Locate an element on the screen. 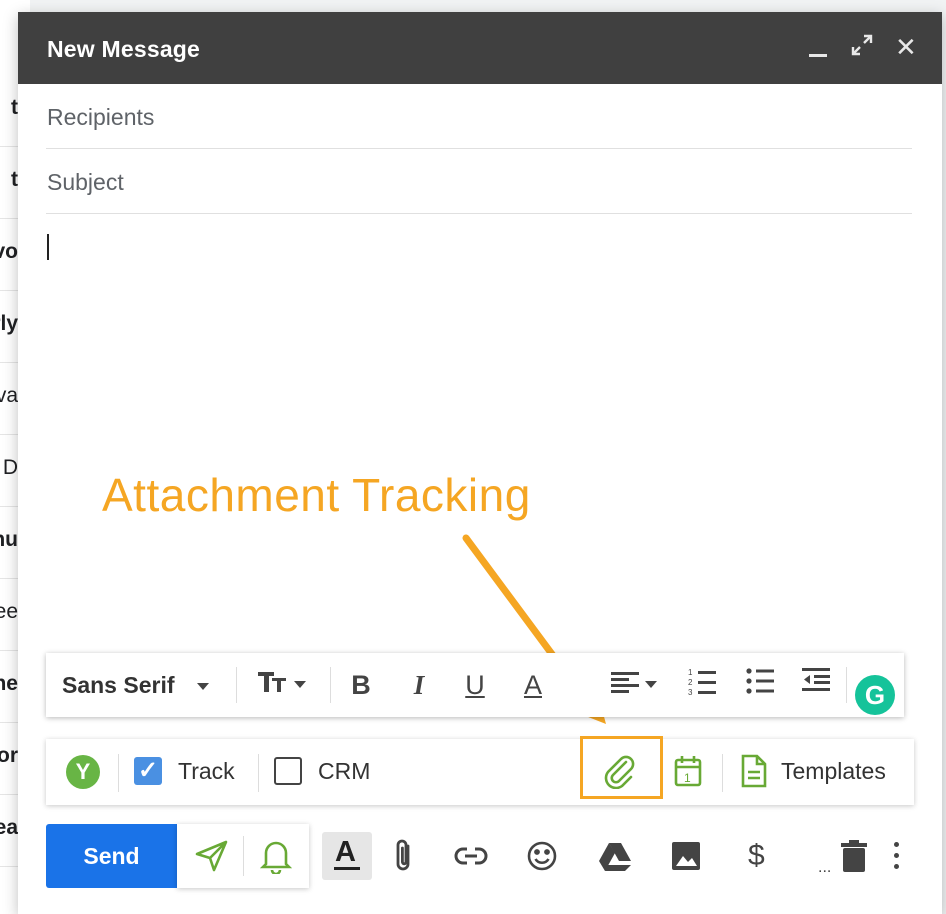 The width and height of the screenshot is (946, 914). inbox-row-fragment: hu is located at coordinates (9, 539).